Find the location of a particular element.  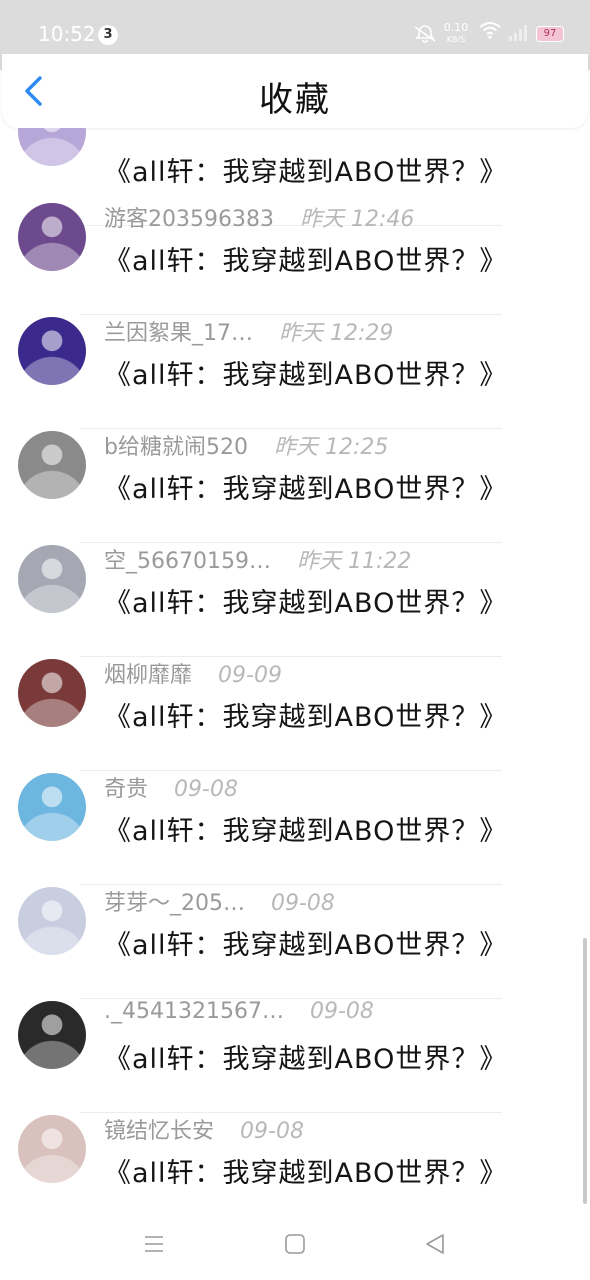

wifi-icon is located at coordinates (490, 32).